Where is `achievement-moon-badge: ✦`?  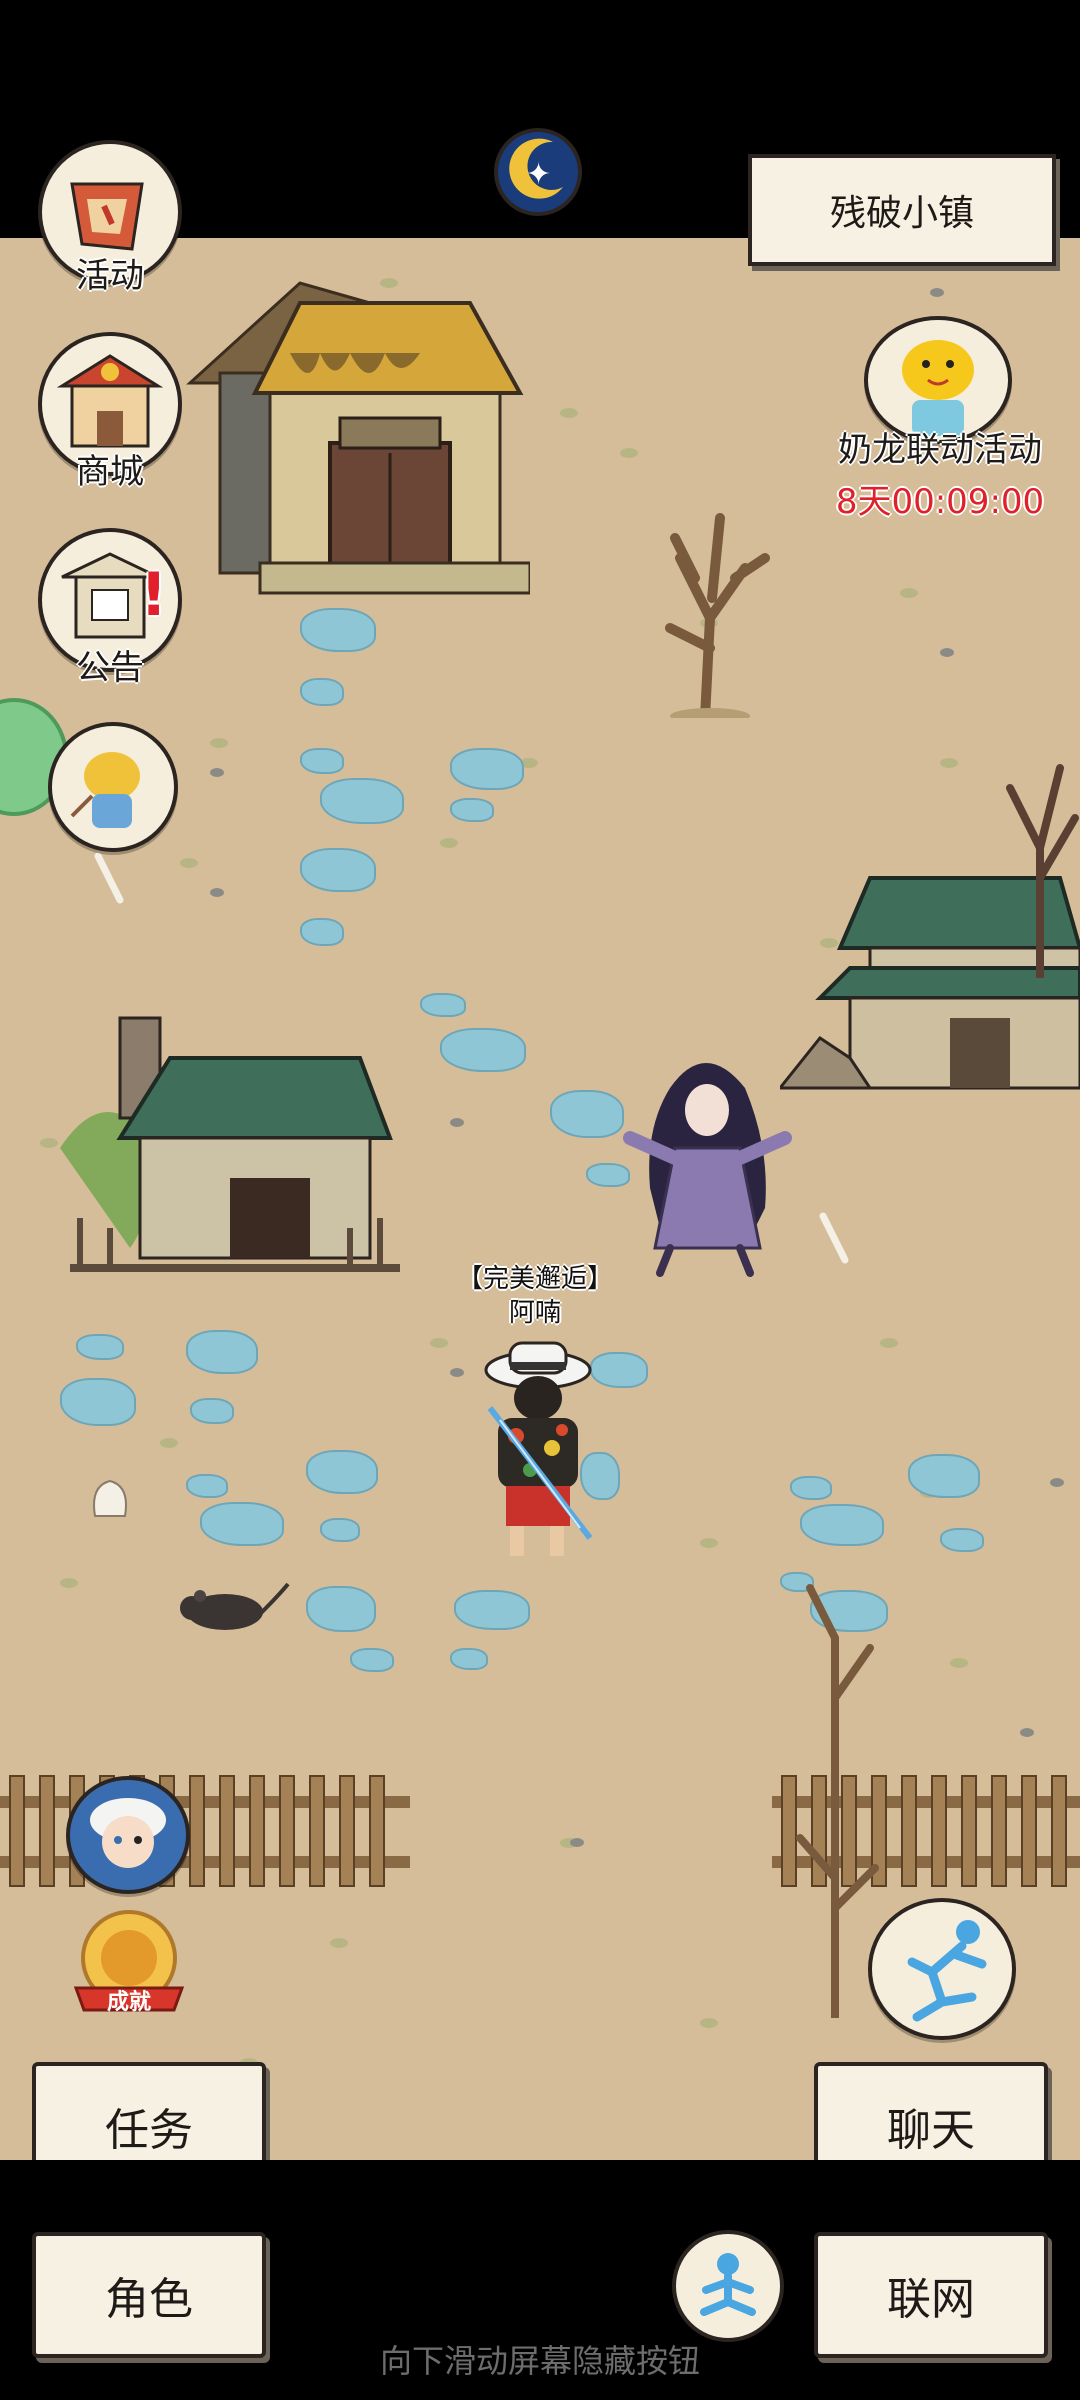 achievement-moon-badge: ✦ is located at coordinates (538, 172).